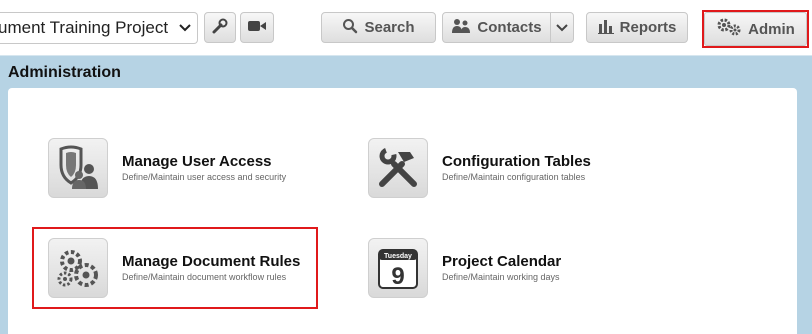 This screenshot has width=812, height=334. What do you see at coordinates (389, 27) in the screenshot?
I see `search-label: Search` at bounding box center [389, 27].